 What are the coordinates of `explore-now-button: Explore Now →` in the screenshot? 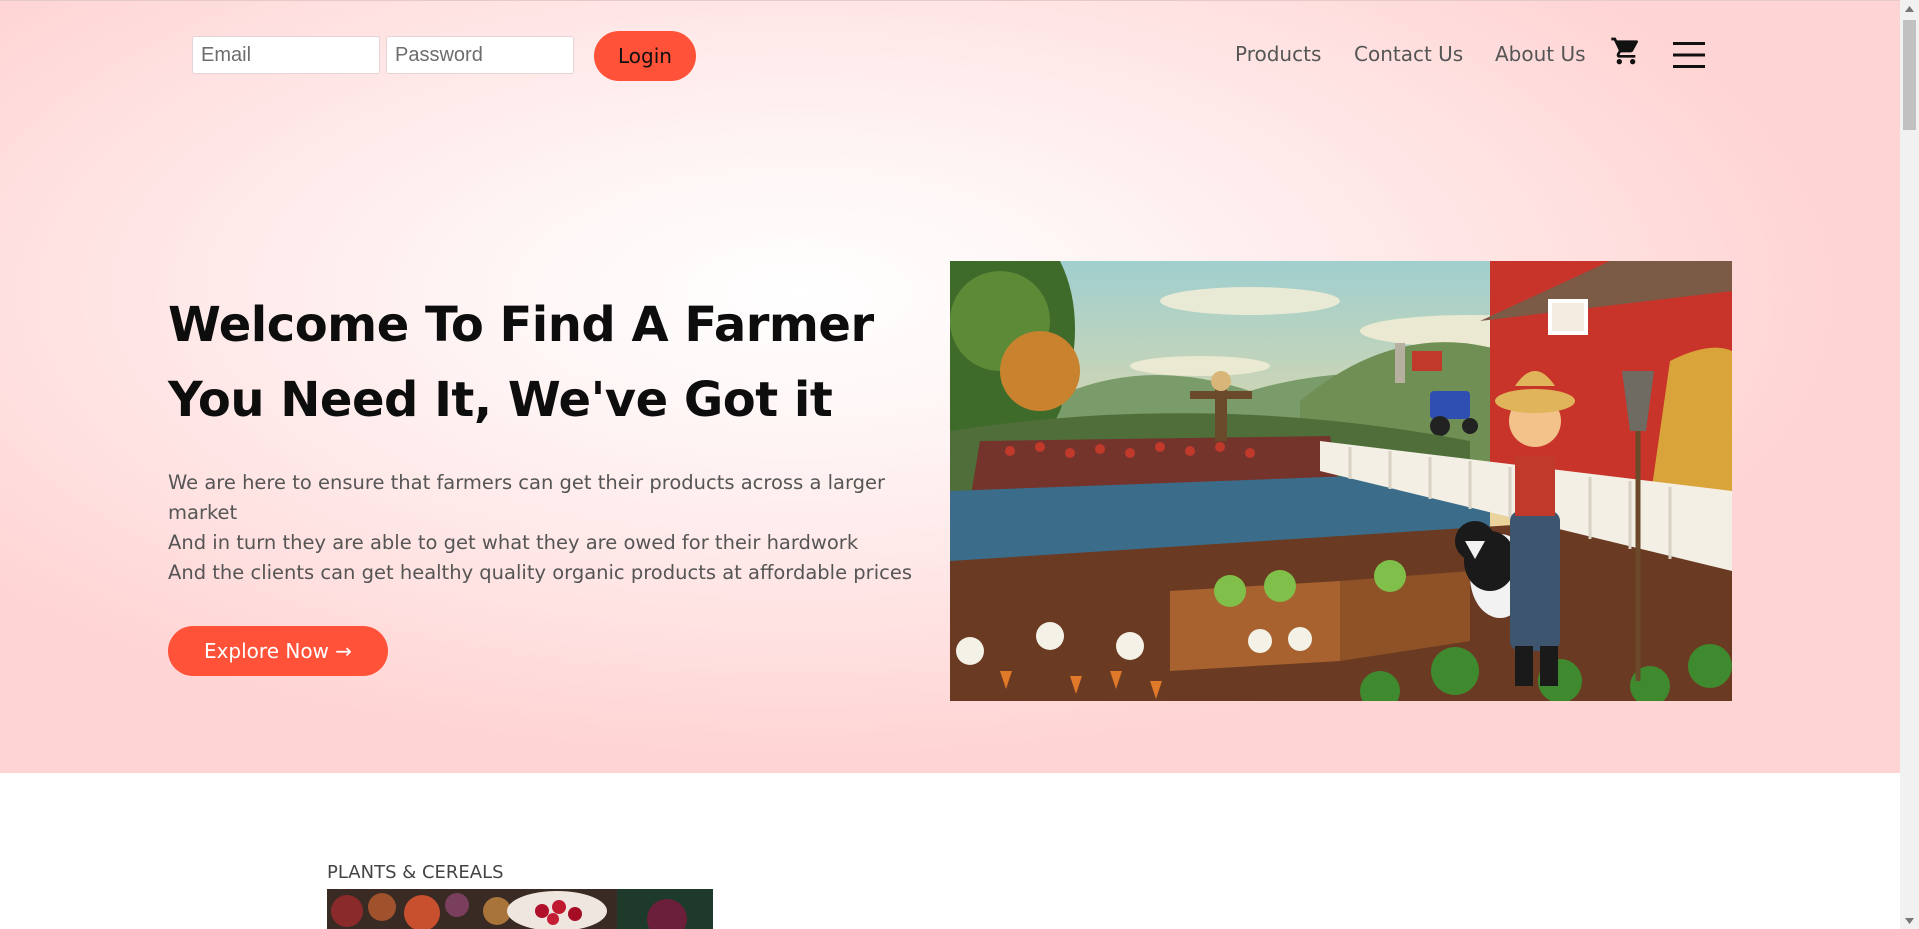 It's located at (278, 651).